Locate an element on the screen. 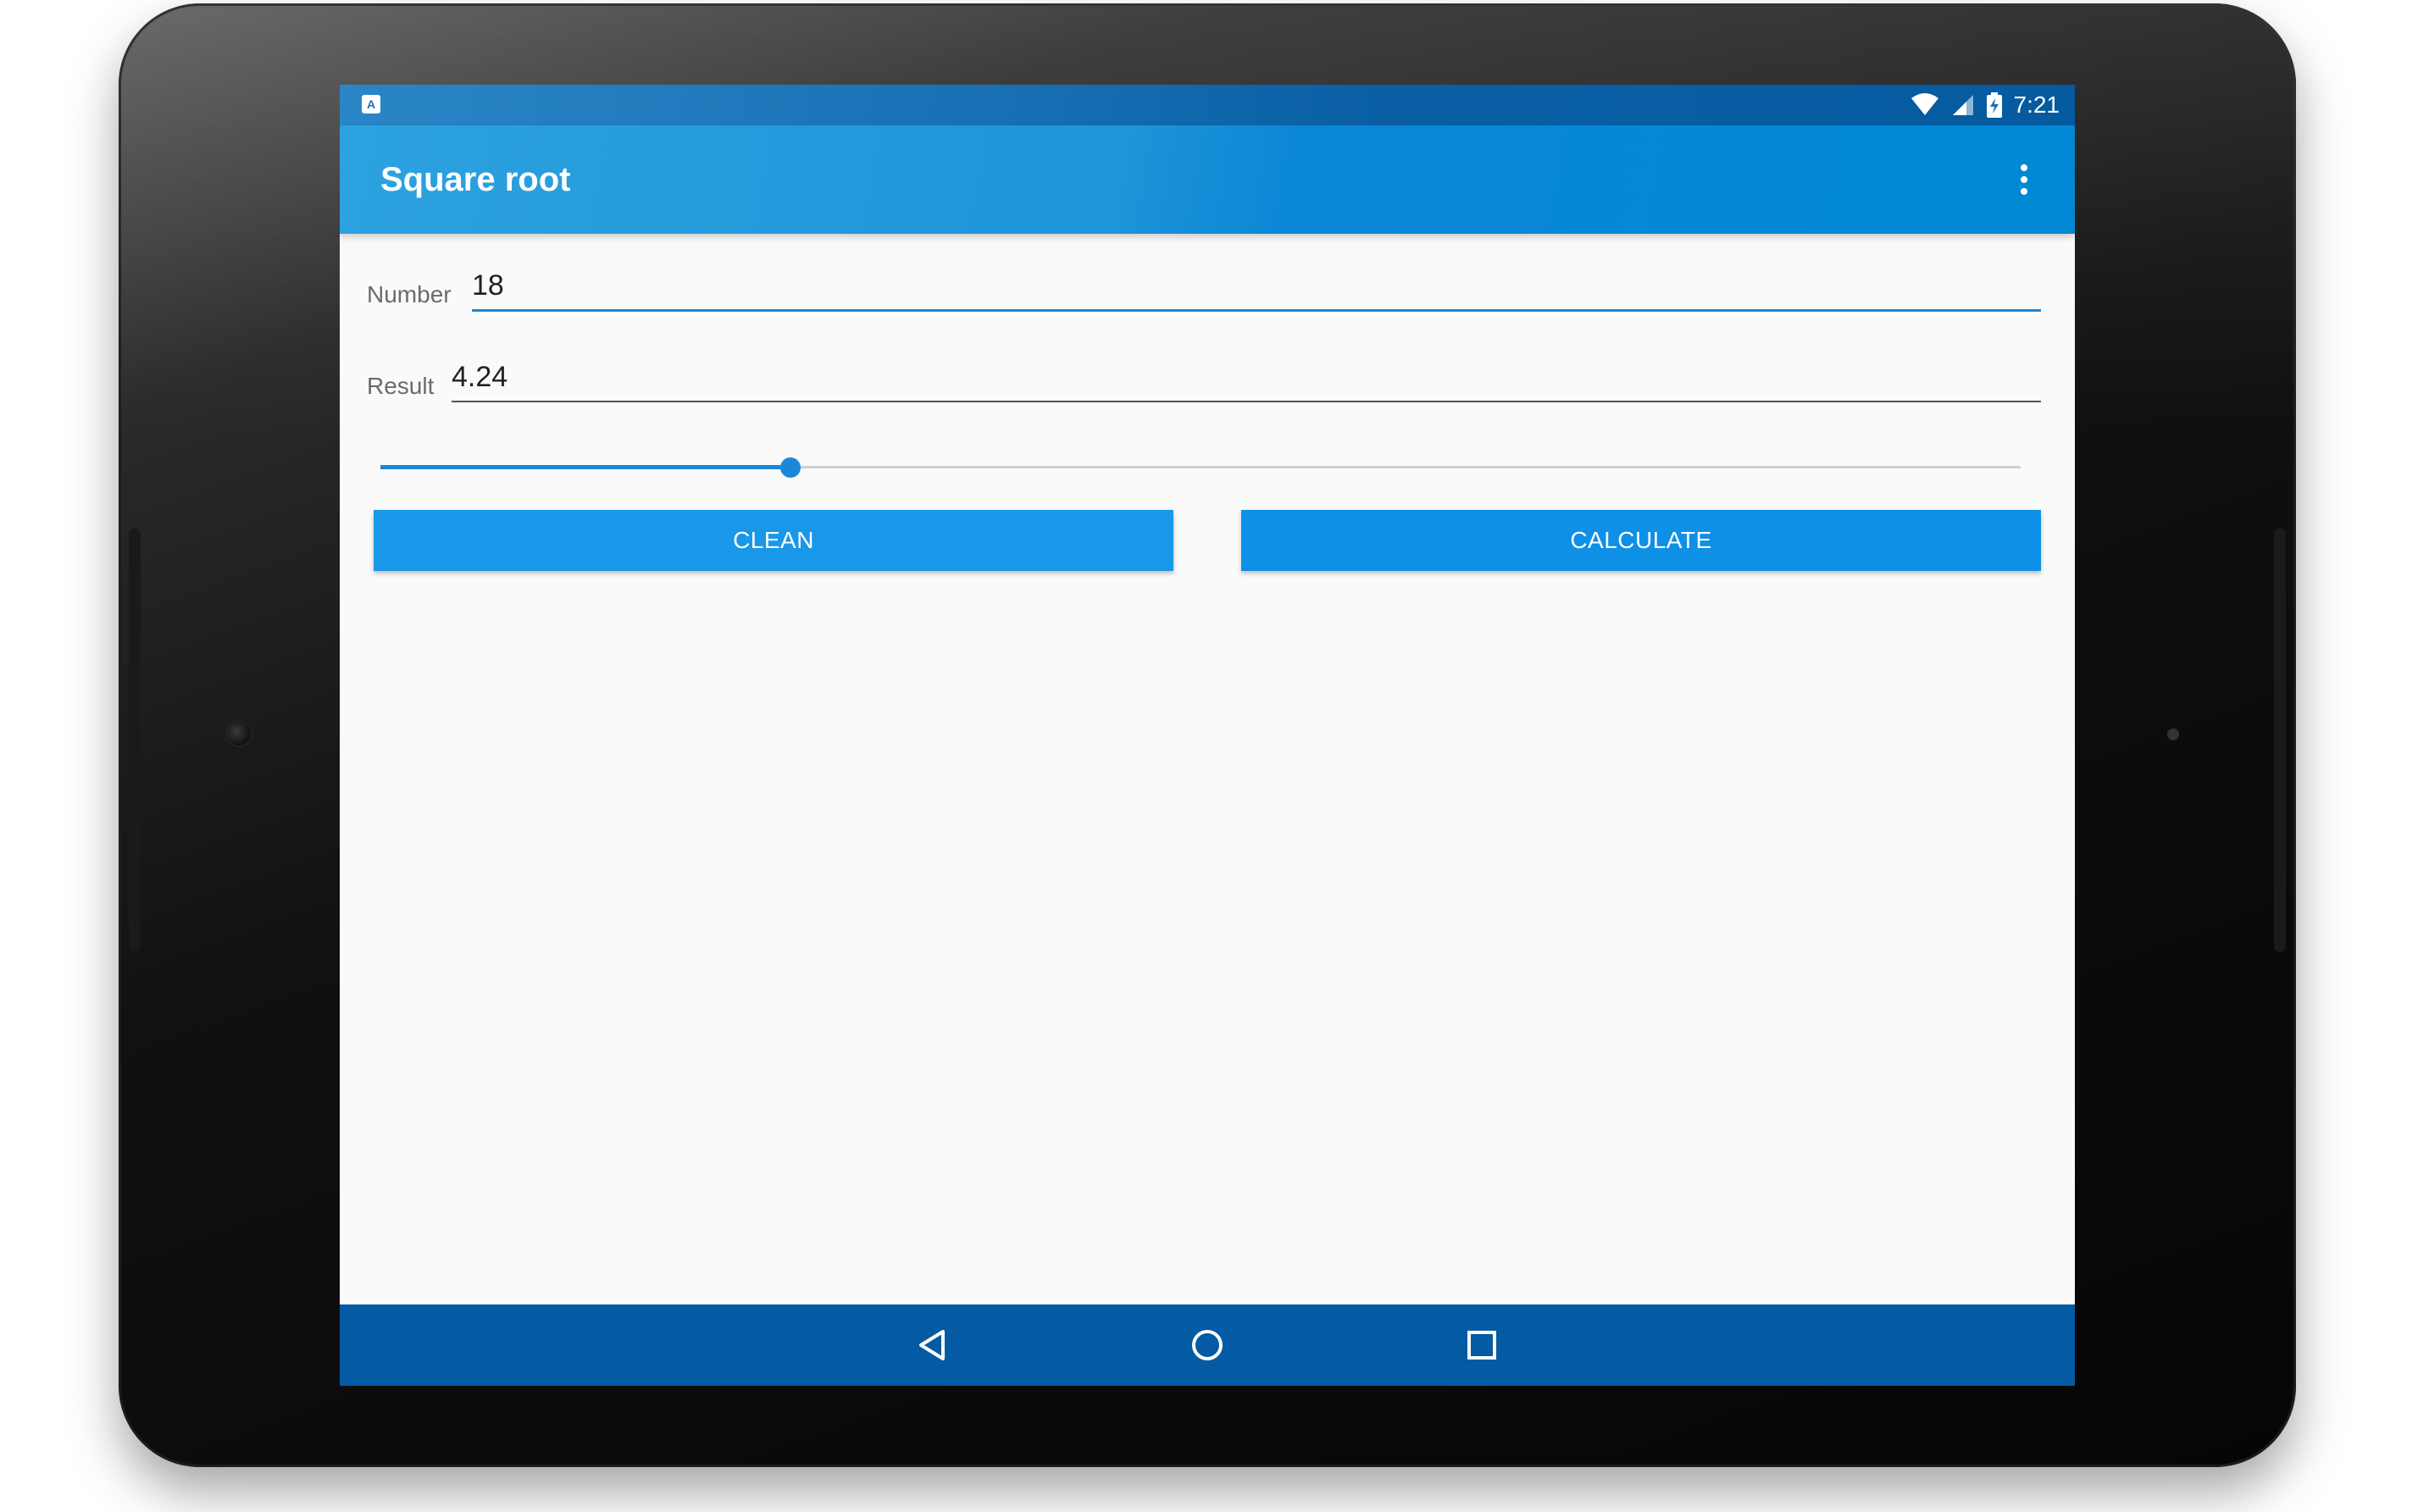 The width and height of the screenshot is (2418, 1512). result-input is located at coordinates (1246, 381).